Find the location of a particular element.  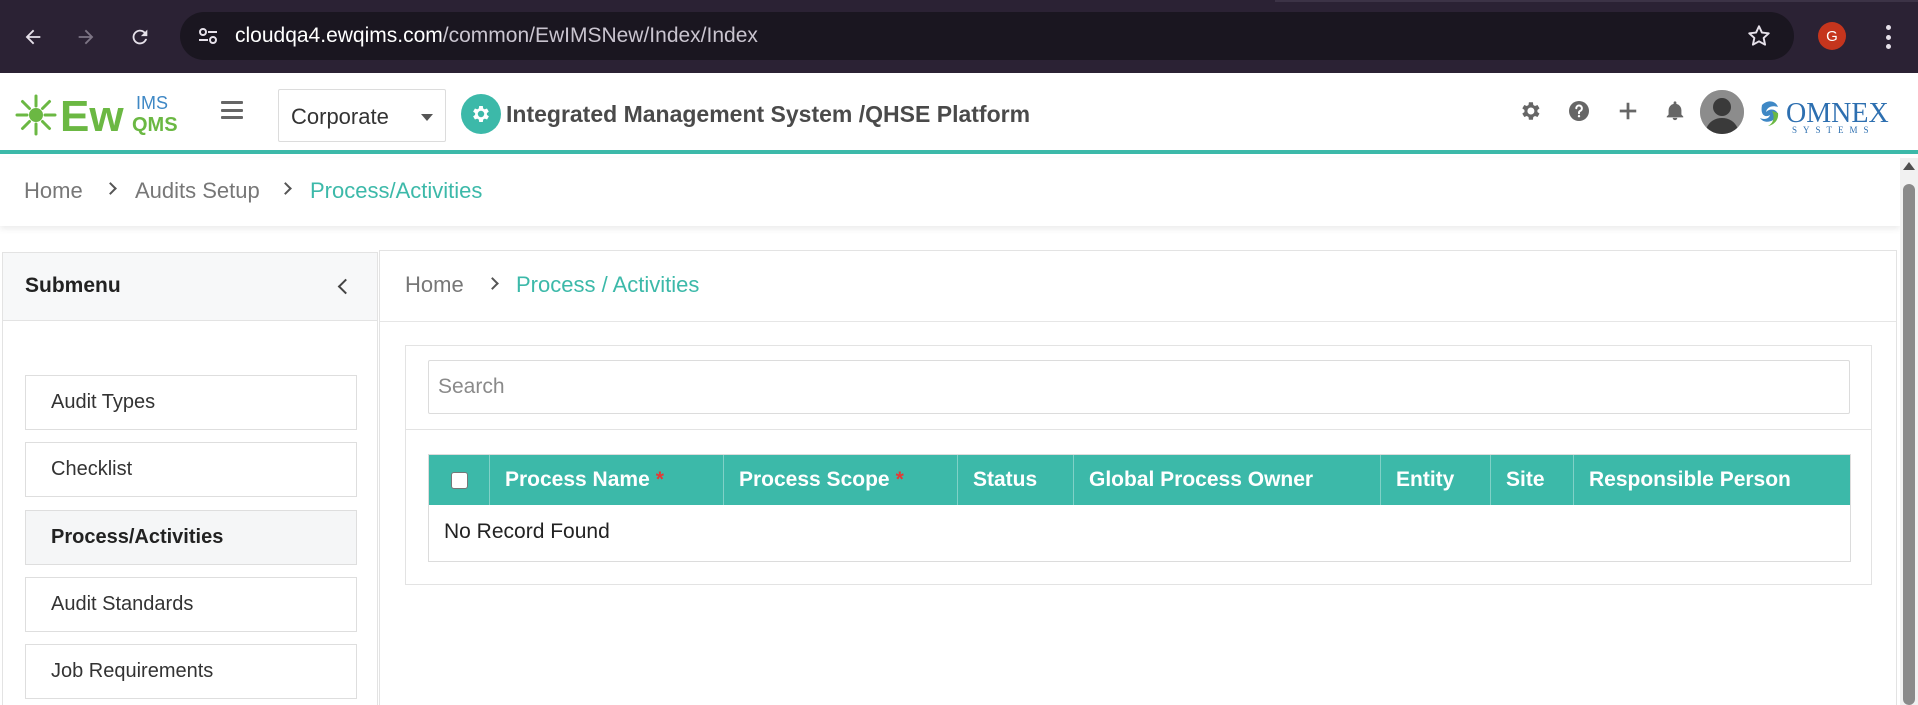

arrow-right-icon is located at coordinates (86, 37).